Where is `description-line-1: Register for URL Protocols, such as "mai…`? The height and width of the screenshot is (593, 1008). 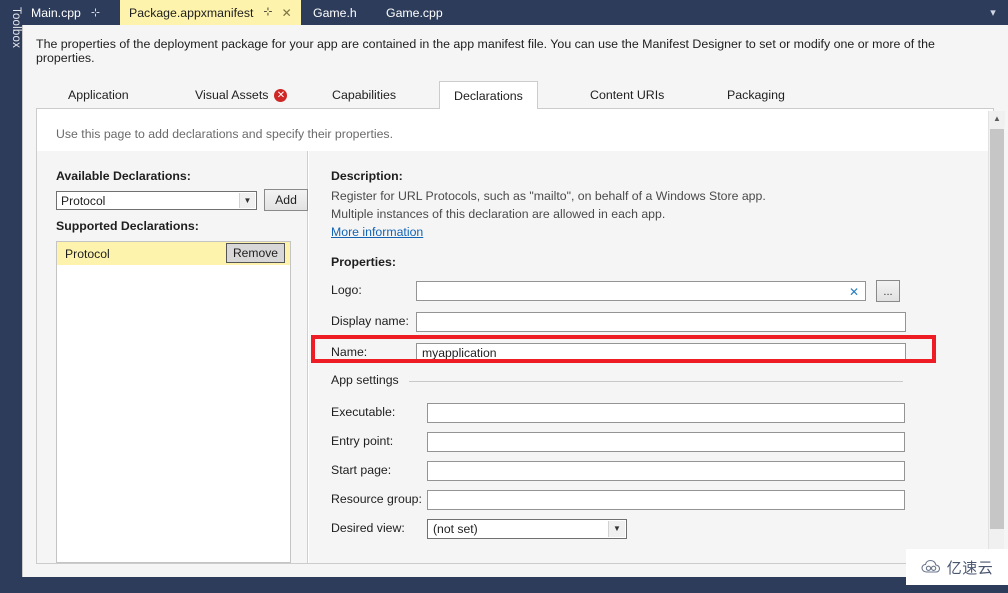 description-line-1: Register for URL Protocols, such as "mai… is located at coordinates (548, 196).